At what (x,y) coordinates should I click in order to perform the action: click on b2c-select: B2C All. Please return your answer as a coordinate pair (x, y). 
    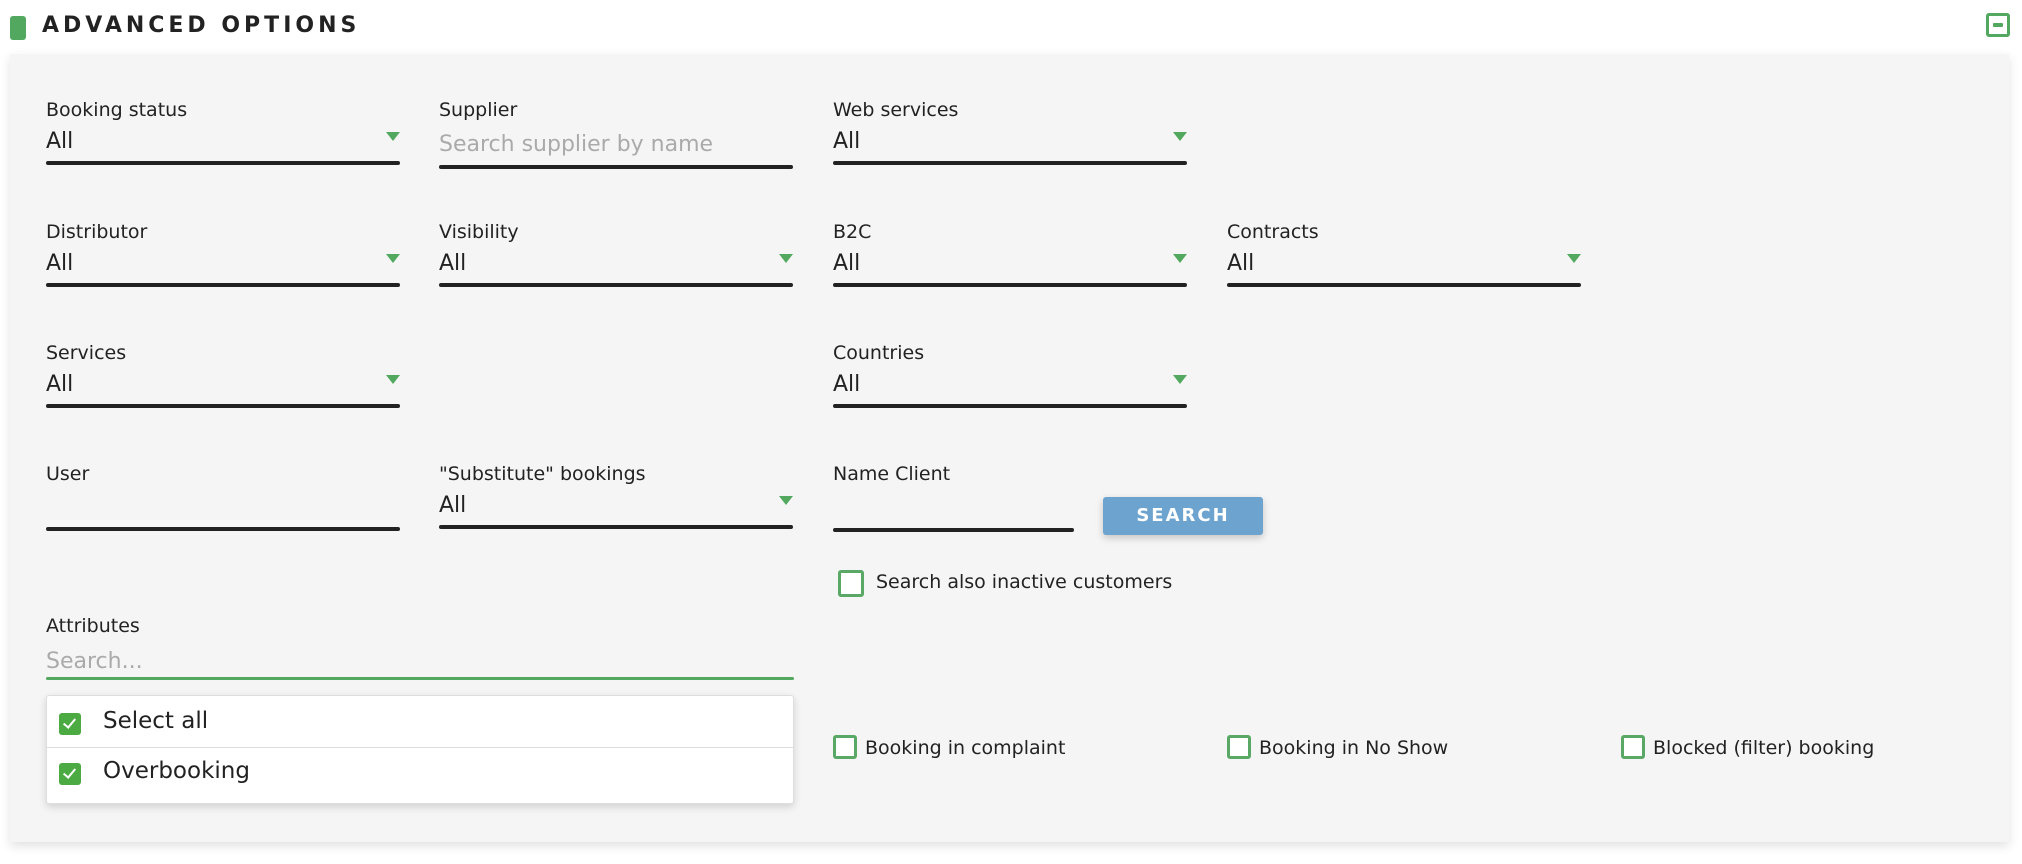
    Looking at the image, I should click on (1010, 256).